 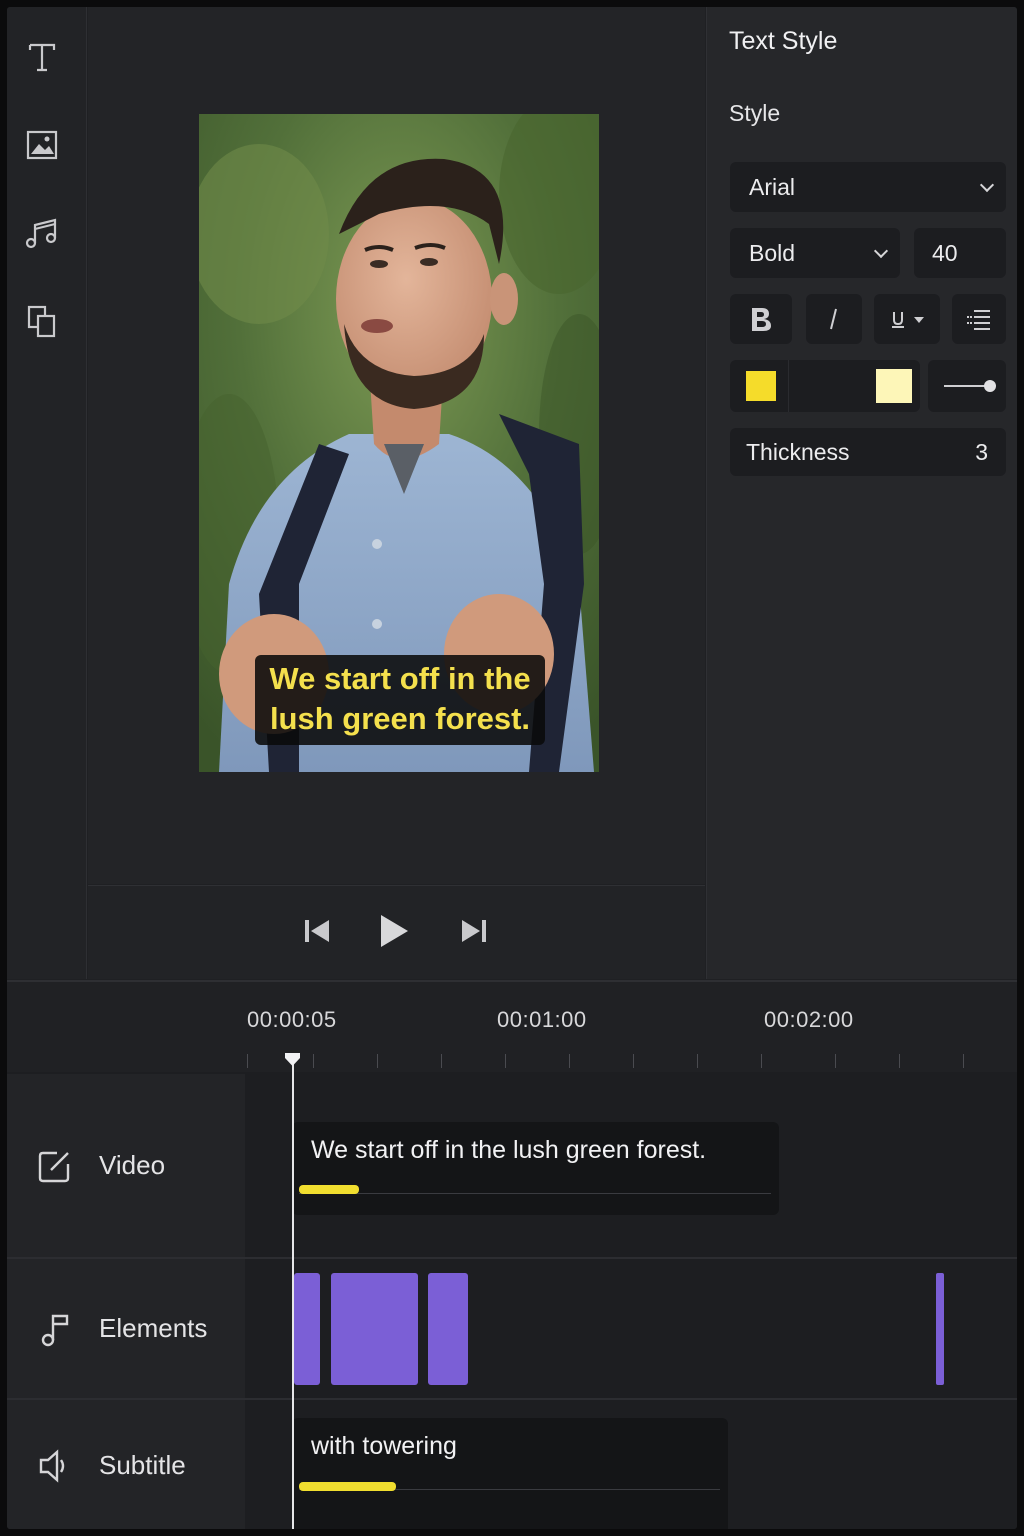 What do you see at coordinates (535, 1168) in the screenshot?
I see `video-text-clip: We start off in the lush green forest.` at bounding box center [535, 1168].